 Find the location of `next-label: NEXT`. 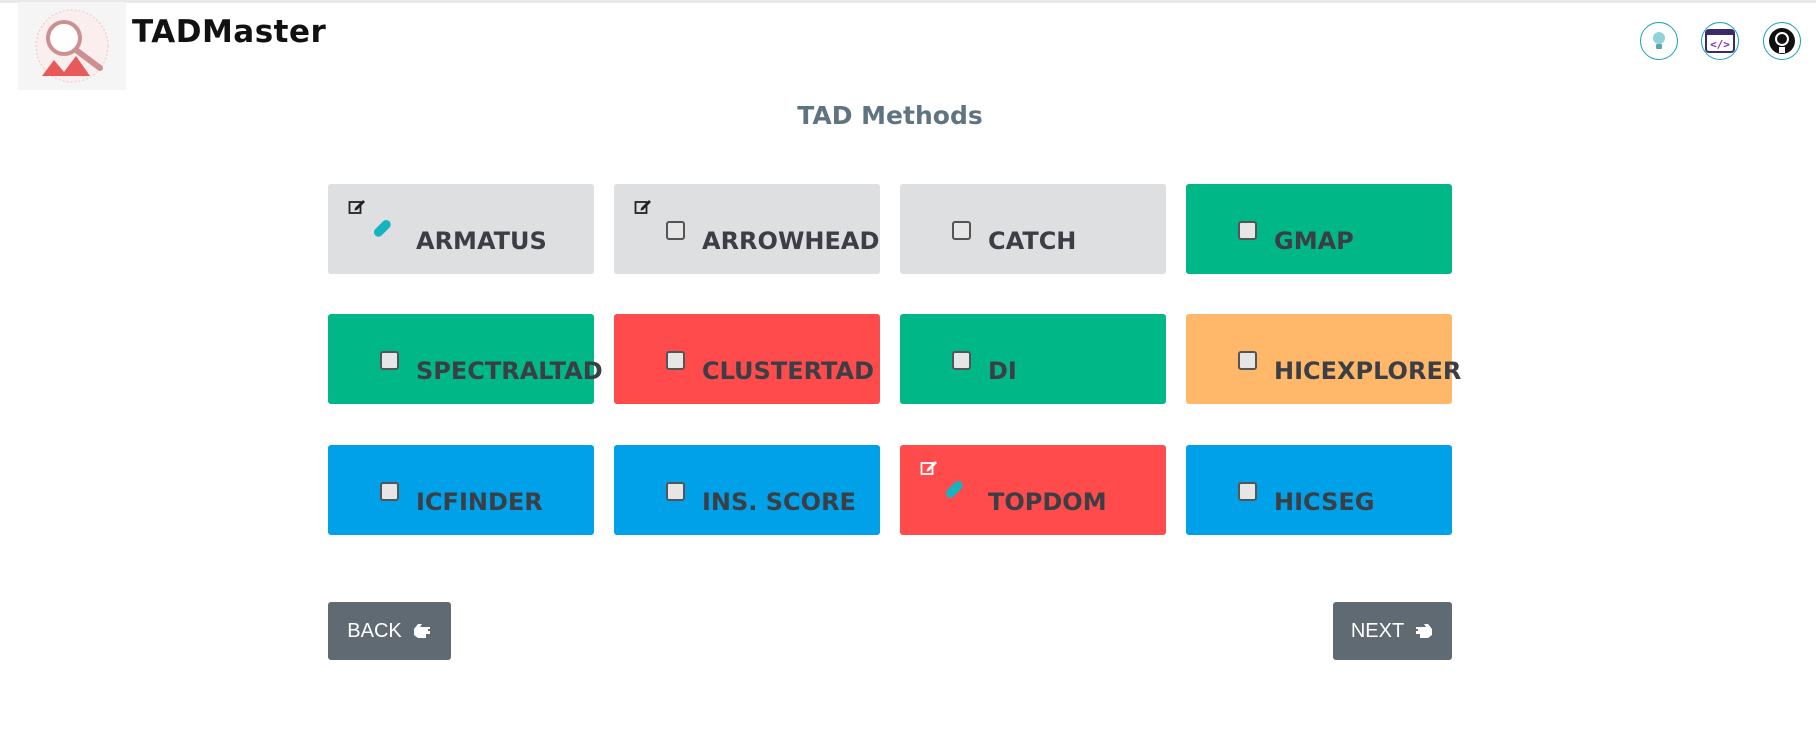

next-label: NEXT is located at coordinates (1377, 630).